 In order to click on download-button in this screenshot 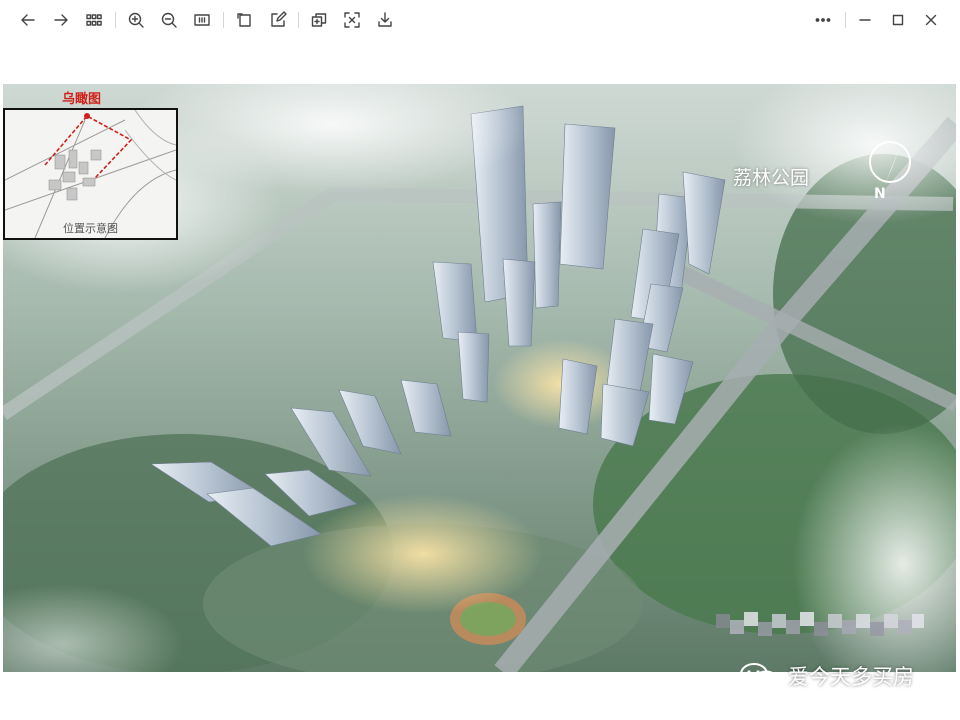, I will do `click(385, 20)`.